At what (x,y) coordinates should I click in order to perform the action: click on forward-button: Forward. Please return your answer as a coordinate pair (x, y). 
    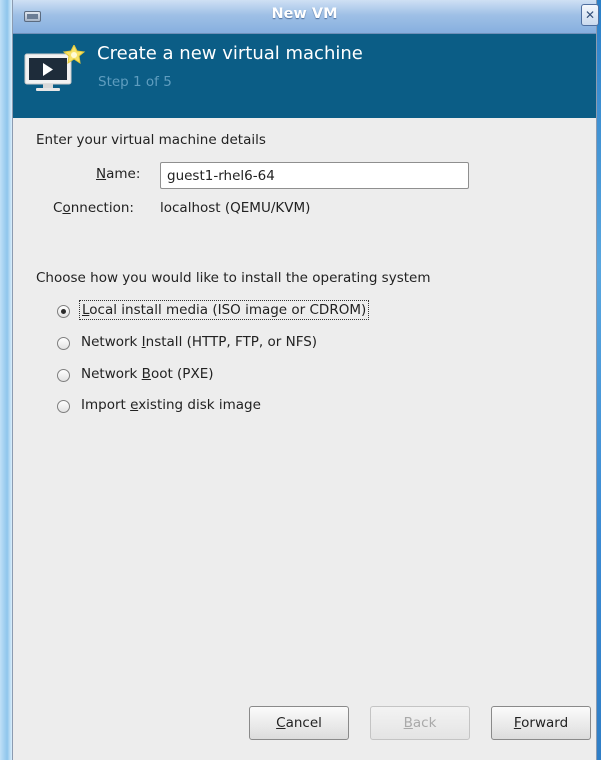
    Looking at the image, I should click on (541, 723).